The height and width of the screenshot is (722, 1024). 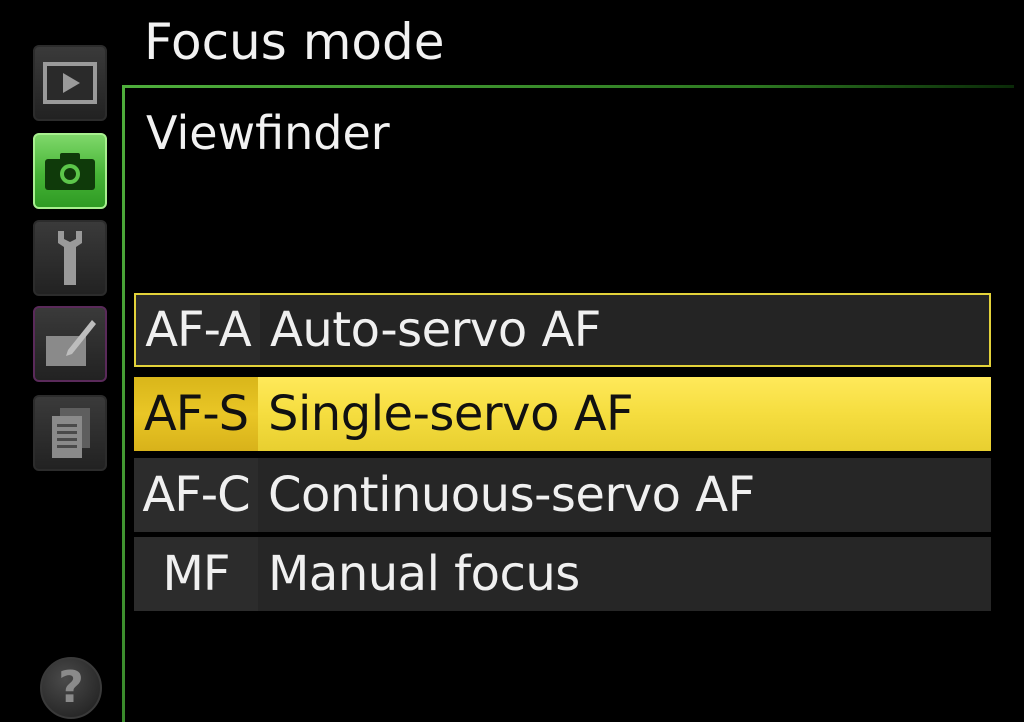 I want to click on tab-recent-settings, so click(x=70, y=433).